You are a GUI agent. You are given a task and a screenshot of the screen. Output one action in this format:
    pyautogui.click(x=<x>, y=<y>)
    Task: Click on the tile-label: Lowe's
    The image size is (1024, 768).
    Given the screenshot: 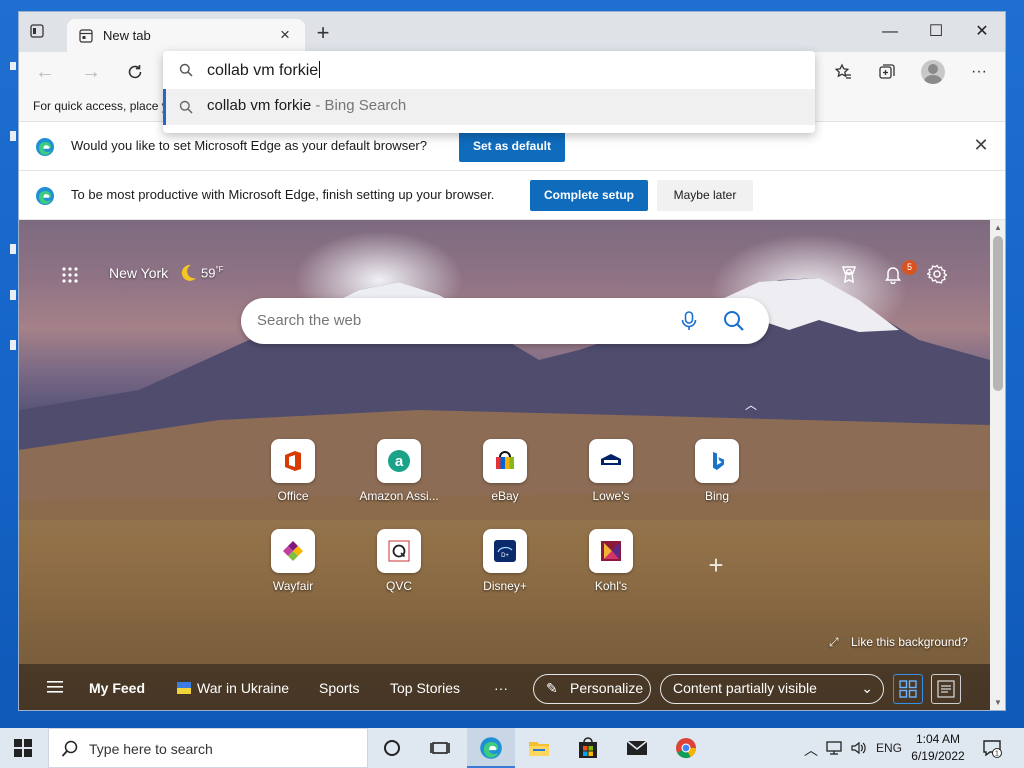 What is the action you would take?
    pyautogui.click(x=611, y=496)
    